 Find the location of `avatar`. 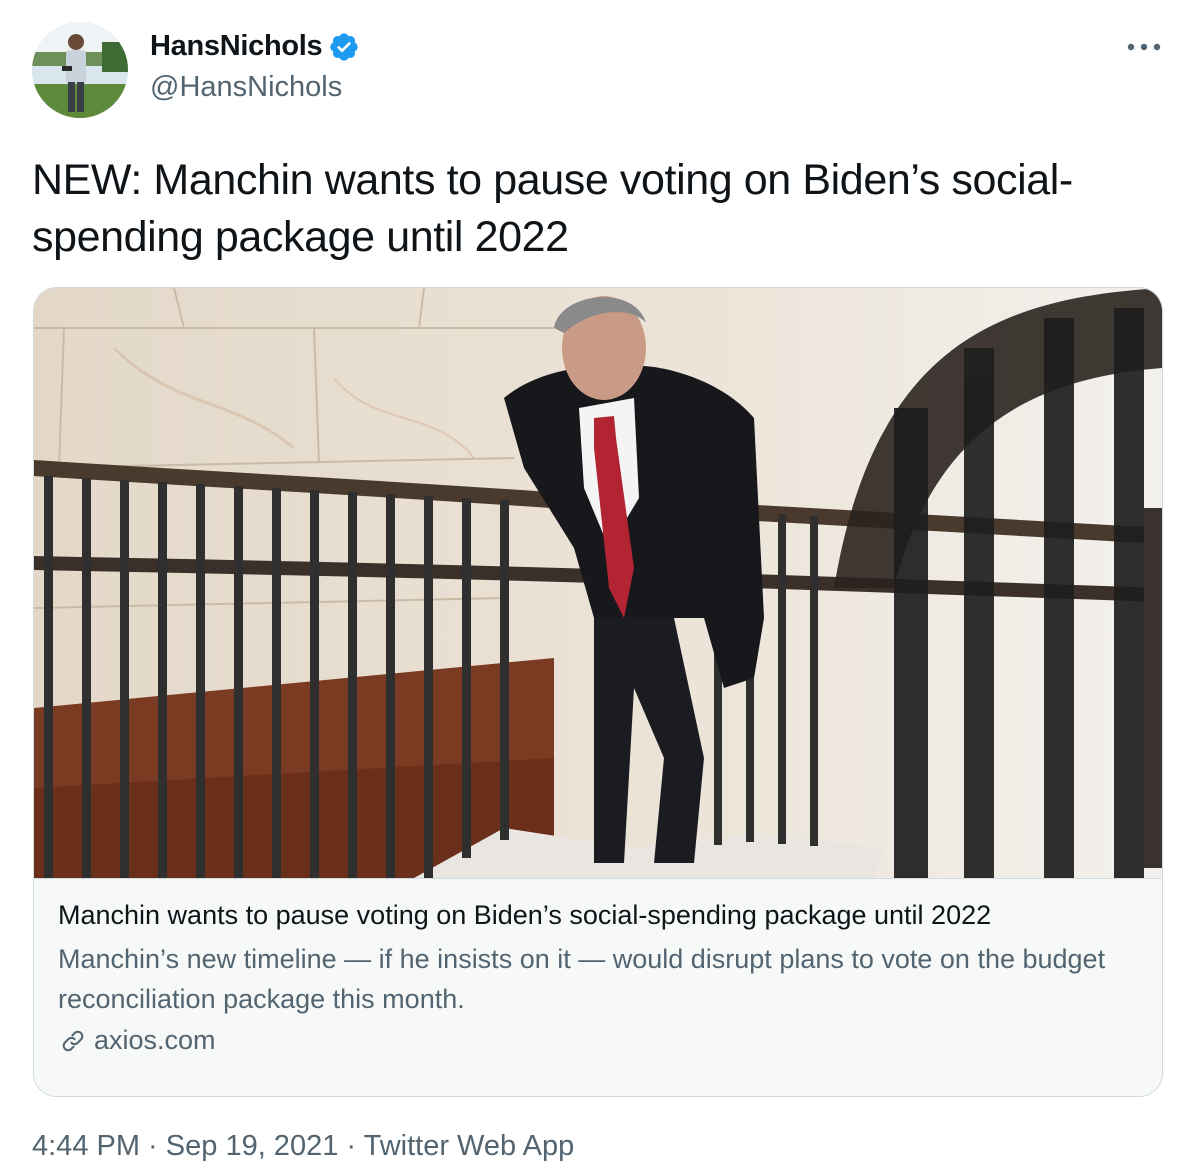

avatar is located at coordinates (80, 70).